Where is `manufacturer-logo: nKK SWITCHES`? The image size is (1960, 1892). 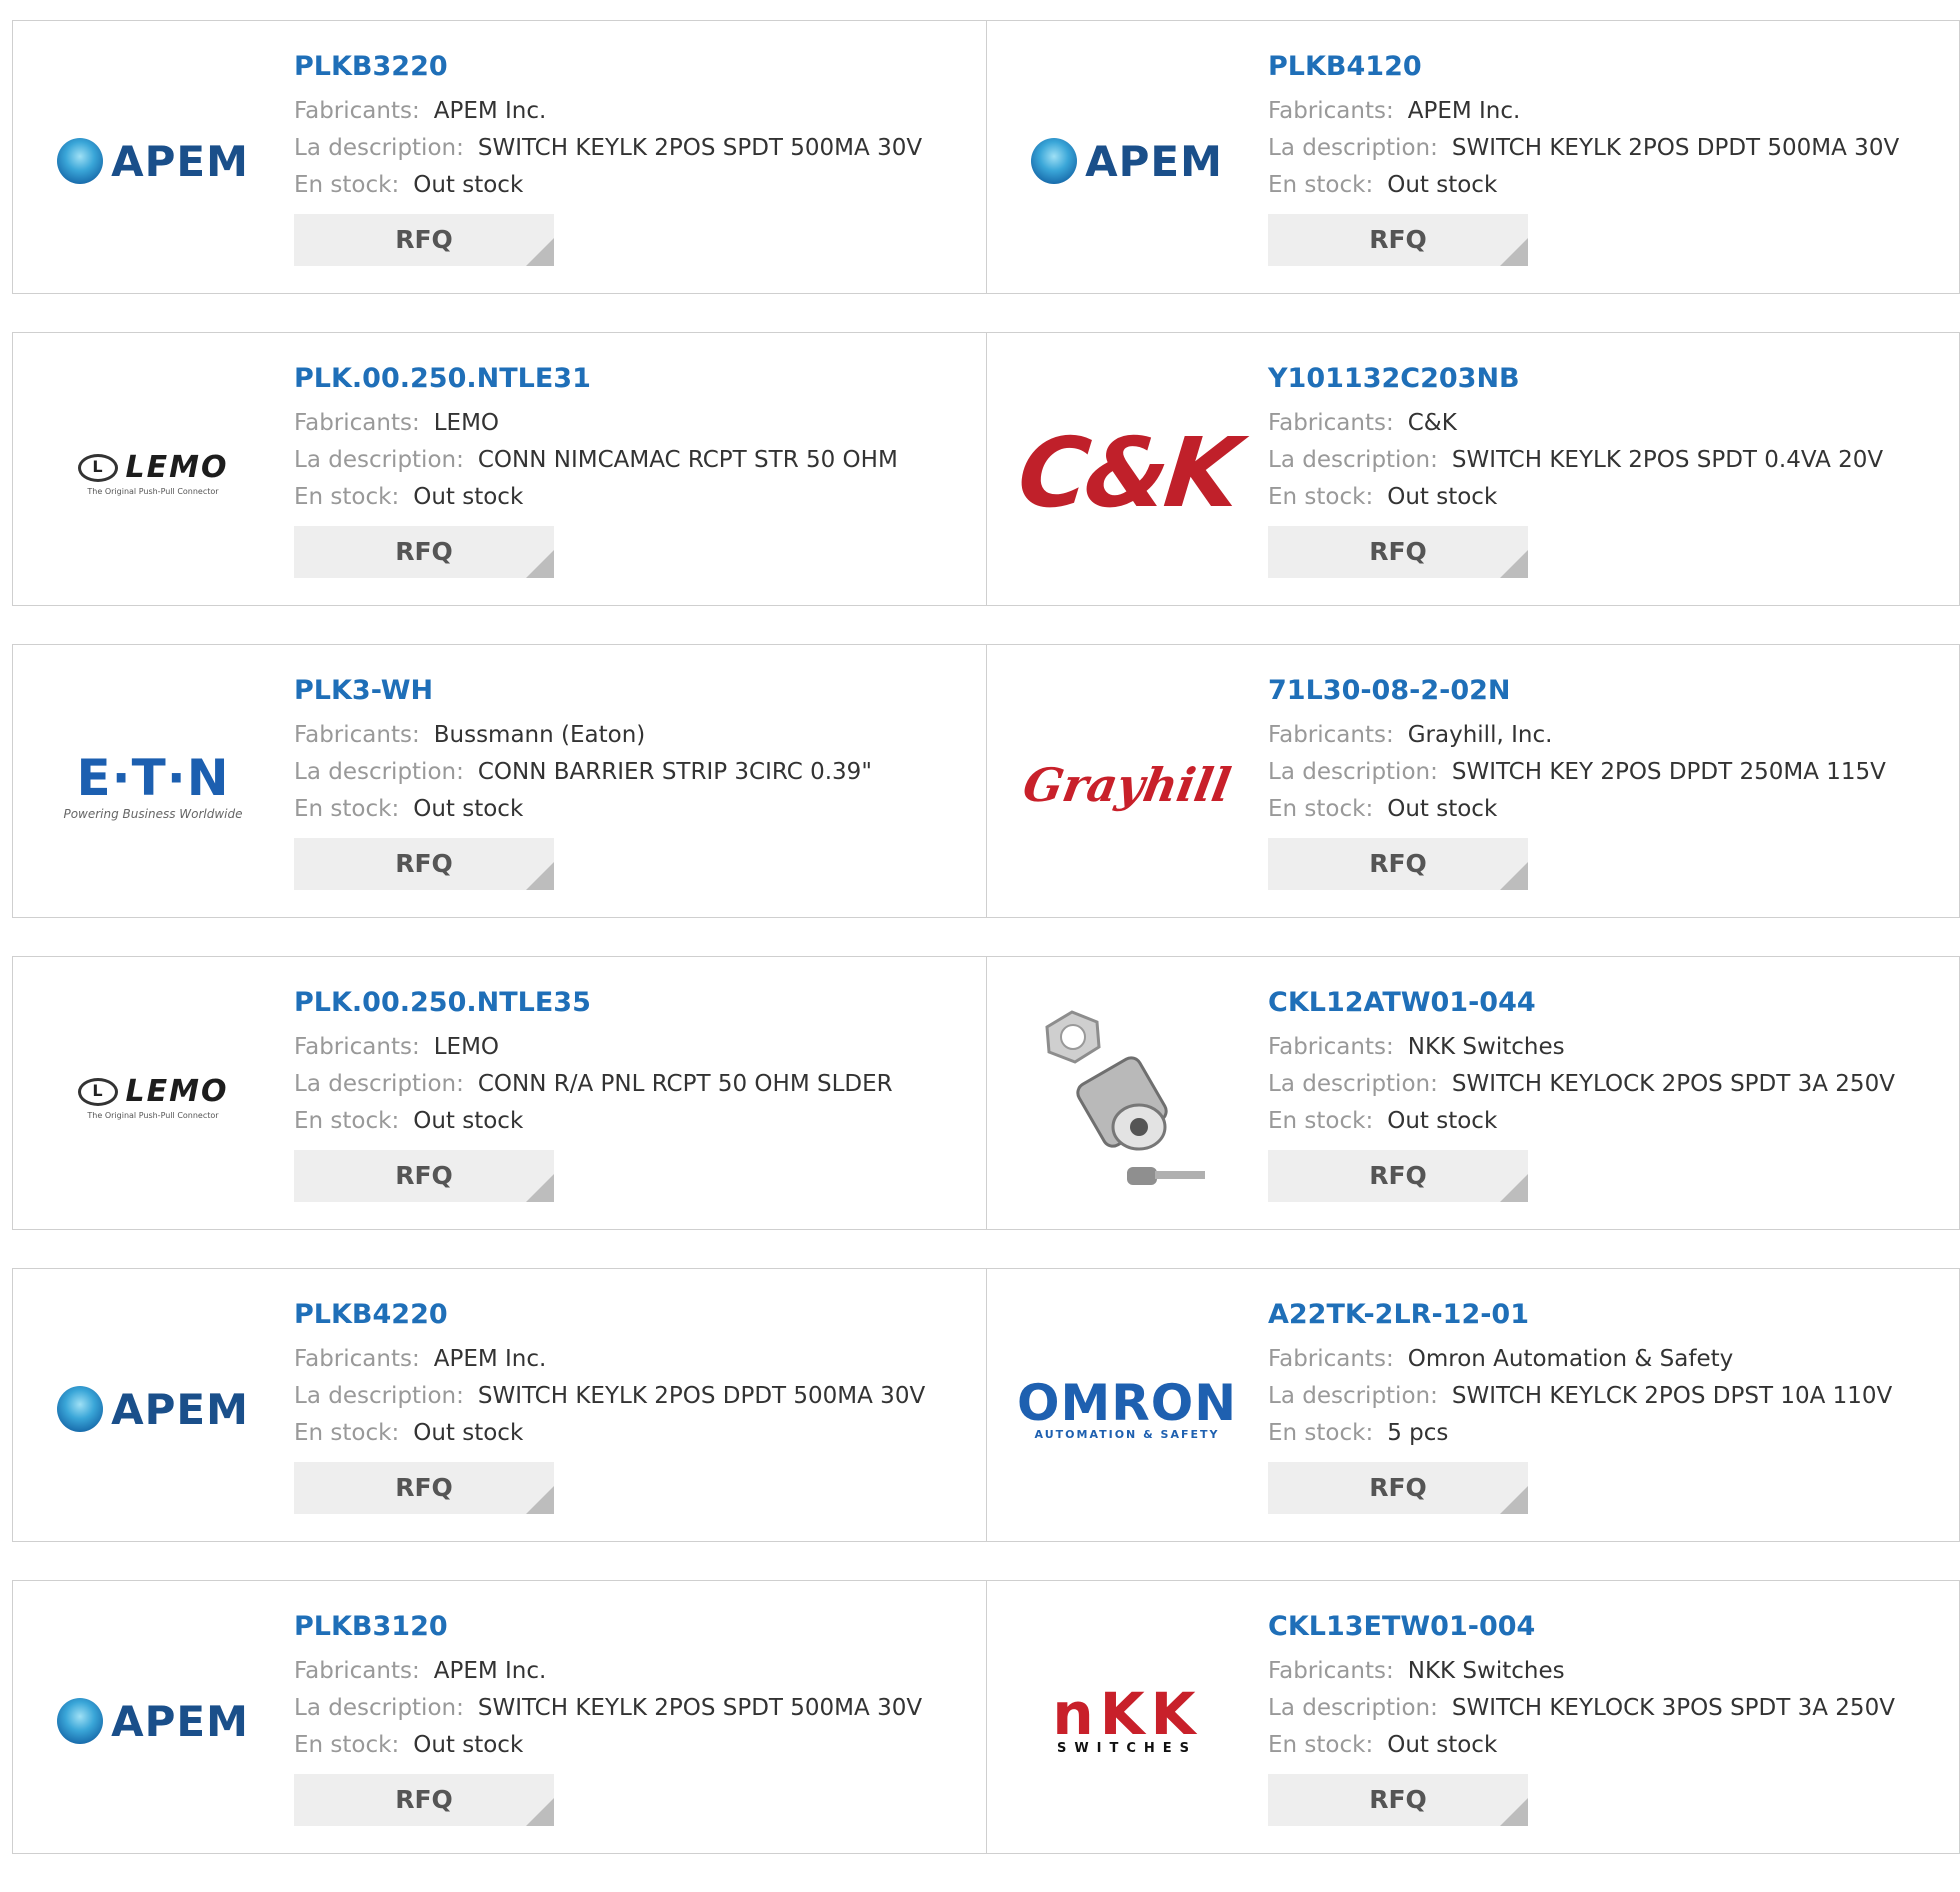
manufacturer-logo: nKK SWITCHES is located at coordinates (1127, 1721).